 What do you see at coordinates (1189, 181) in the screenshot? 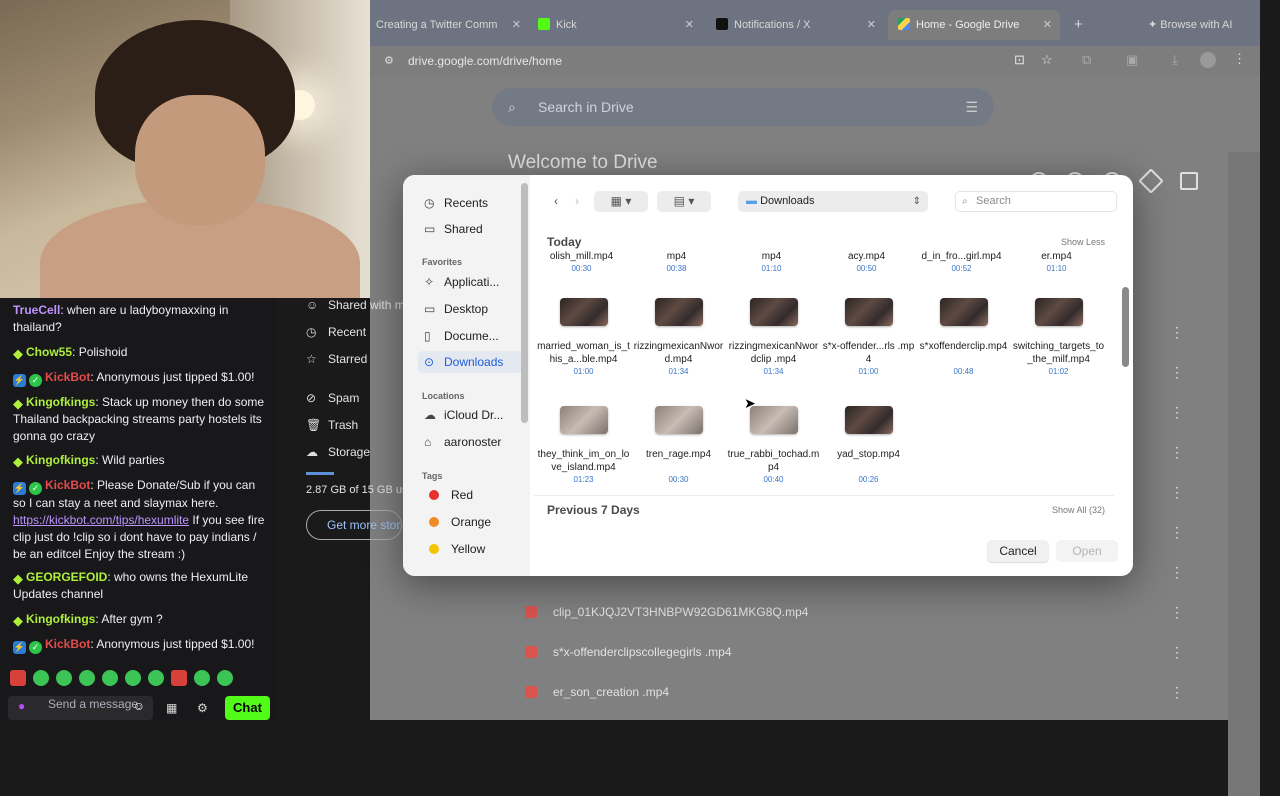
I see `apps-grid-icon` at bounding box center [1189, 181].